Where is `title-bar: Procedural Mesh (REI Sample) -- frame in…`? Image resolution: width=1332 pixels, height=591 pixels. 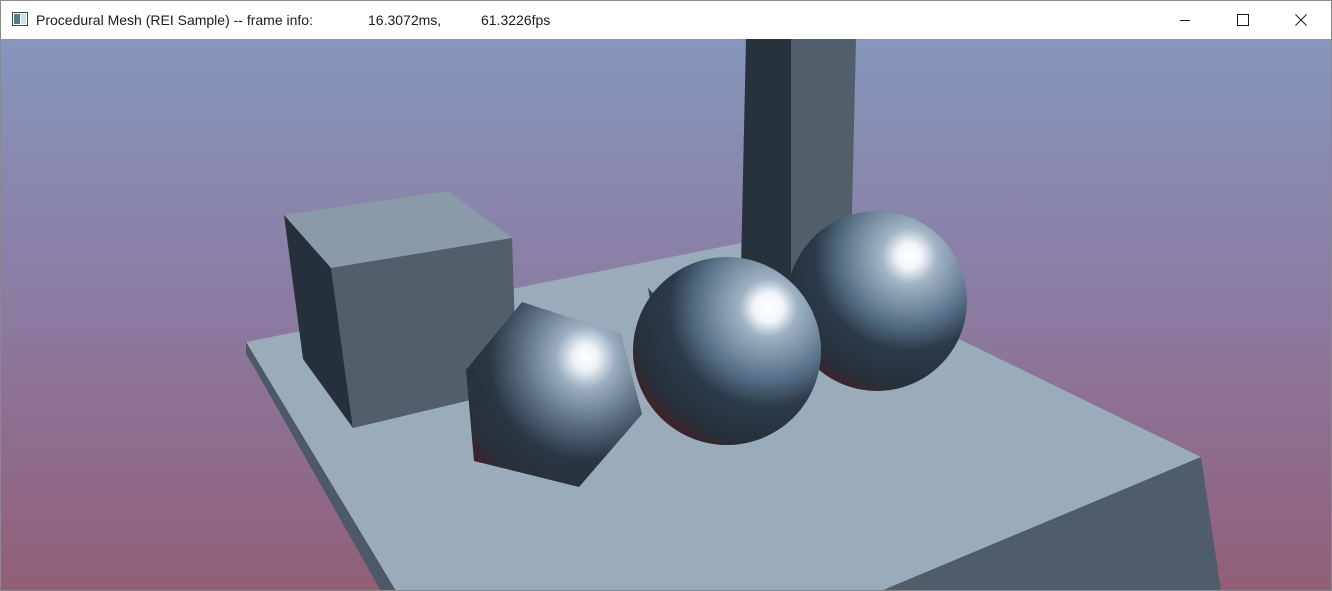
title-bar: Procedural Mesh (REI Sample) -- frame in… is located at coordinates (666, 20).